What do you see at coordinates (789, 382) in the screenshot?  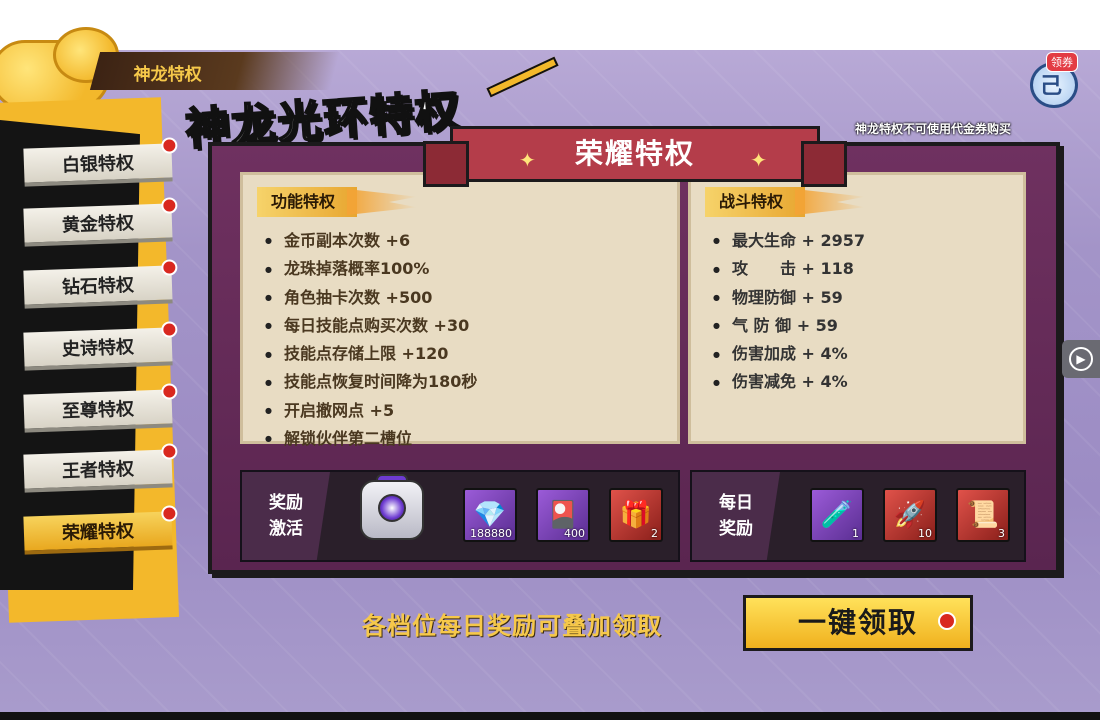 I see `privilege-item: 伤害减免 + 4%` at bounding box center [789, 382].